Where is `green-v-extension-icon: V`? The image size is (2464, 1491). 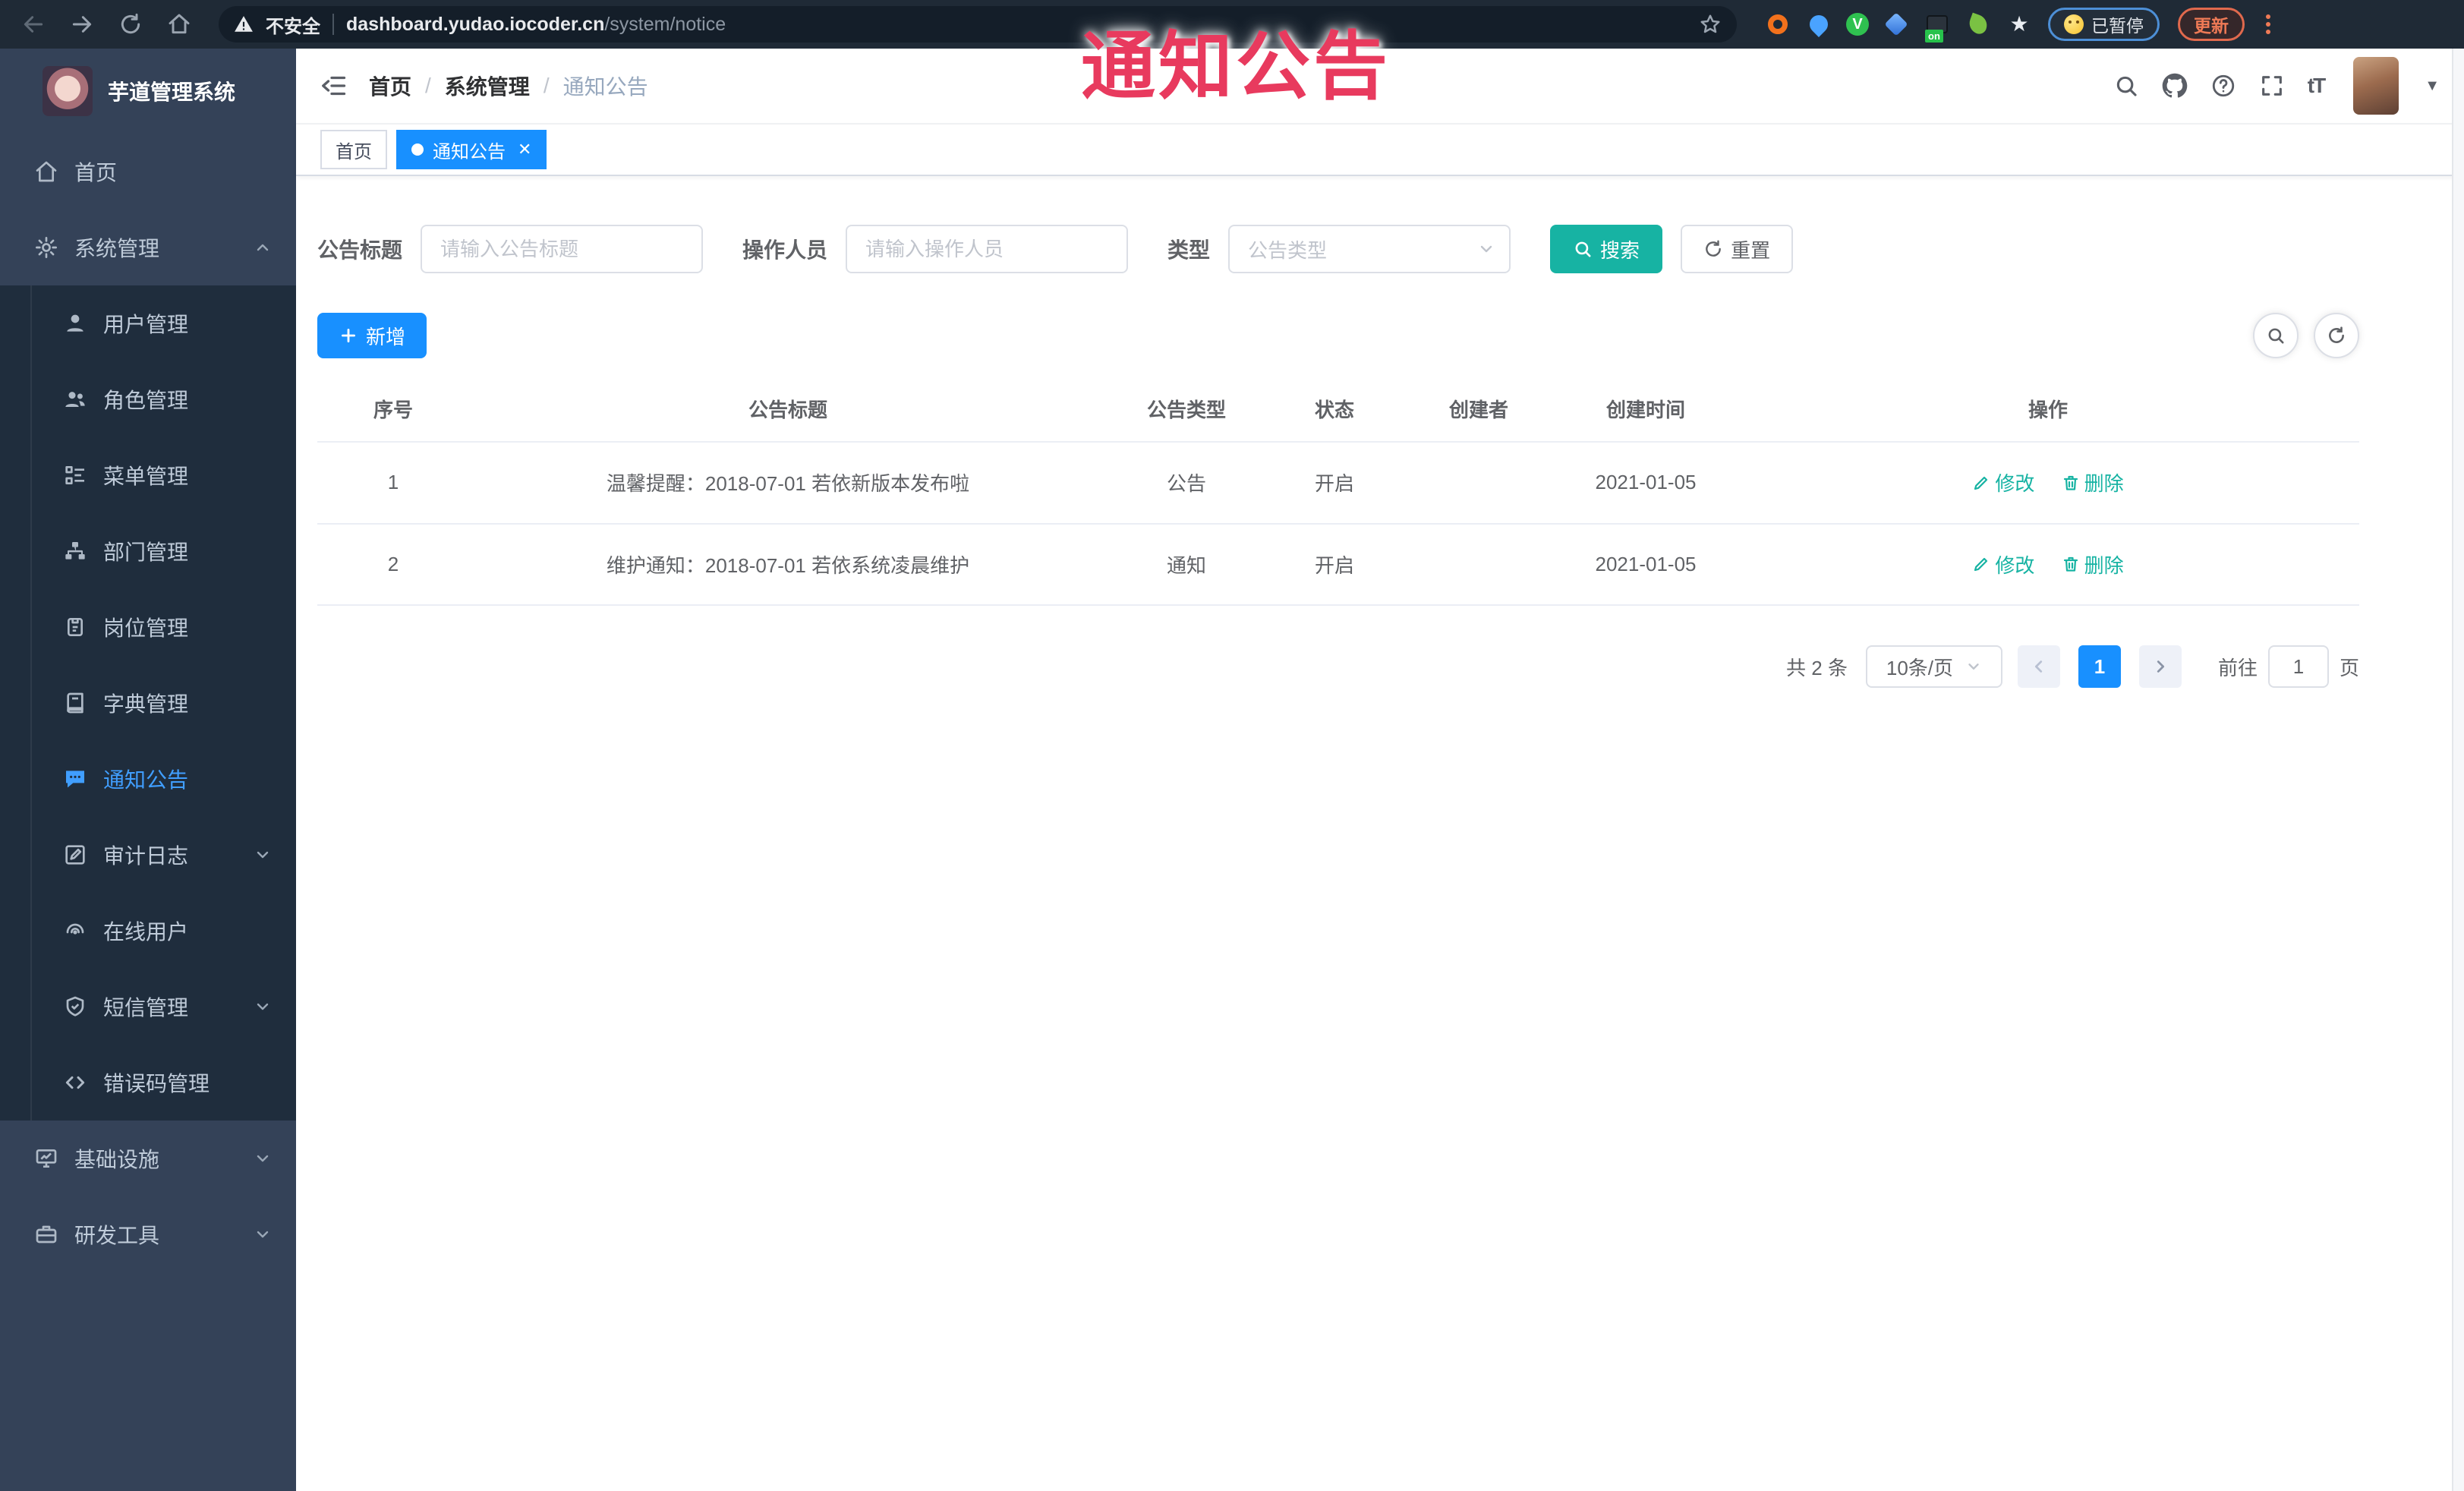 green-v-extension-icon: V is located at coordinates (1858, 24).